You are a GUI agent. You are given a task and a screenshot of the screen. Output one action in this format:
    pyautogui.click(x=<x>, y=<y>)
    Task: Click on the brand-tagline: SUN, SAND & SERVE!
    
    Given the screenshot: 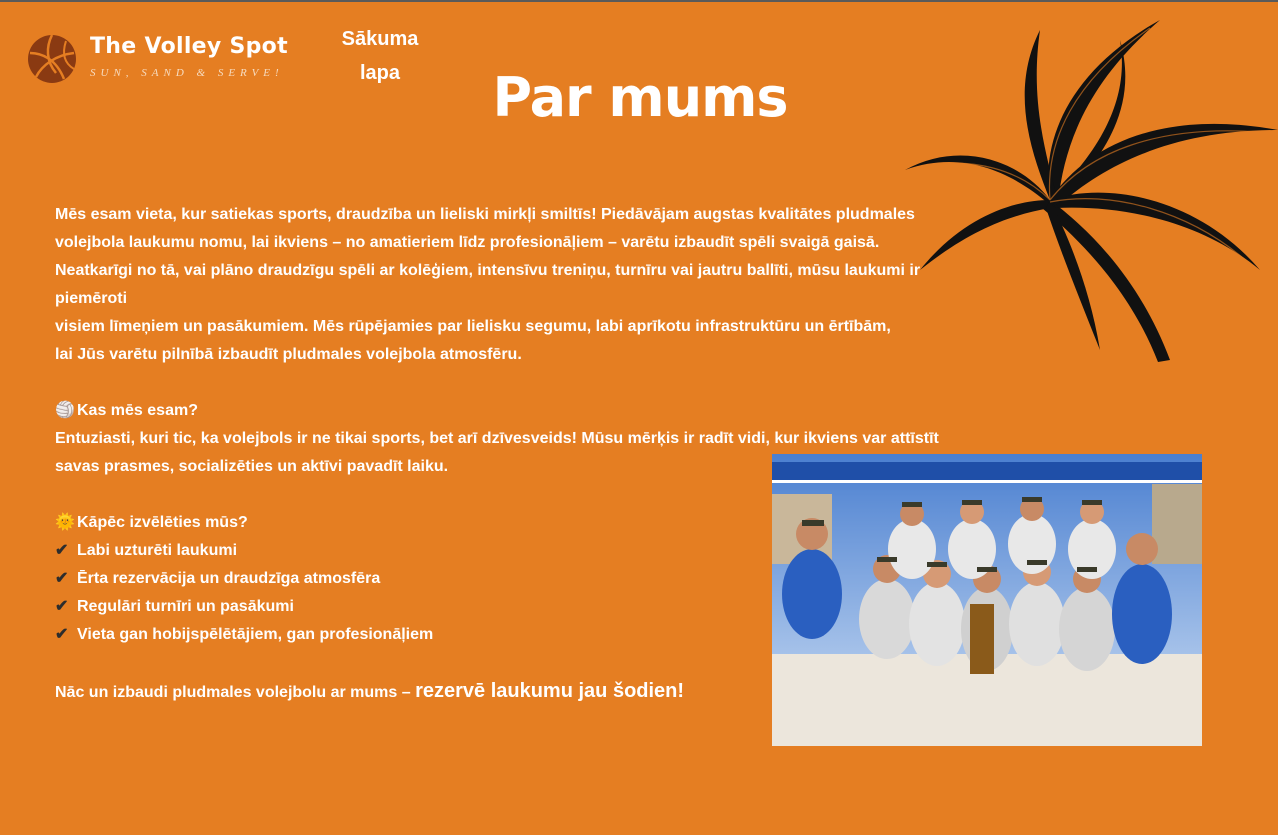 What is the action you would take?
    pyautogui.click(x=187, y=73)
    